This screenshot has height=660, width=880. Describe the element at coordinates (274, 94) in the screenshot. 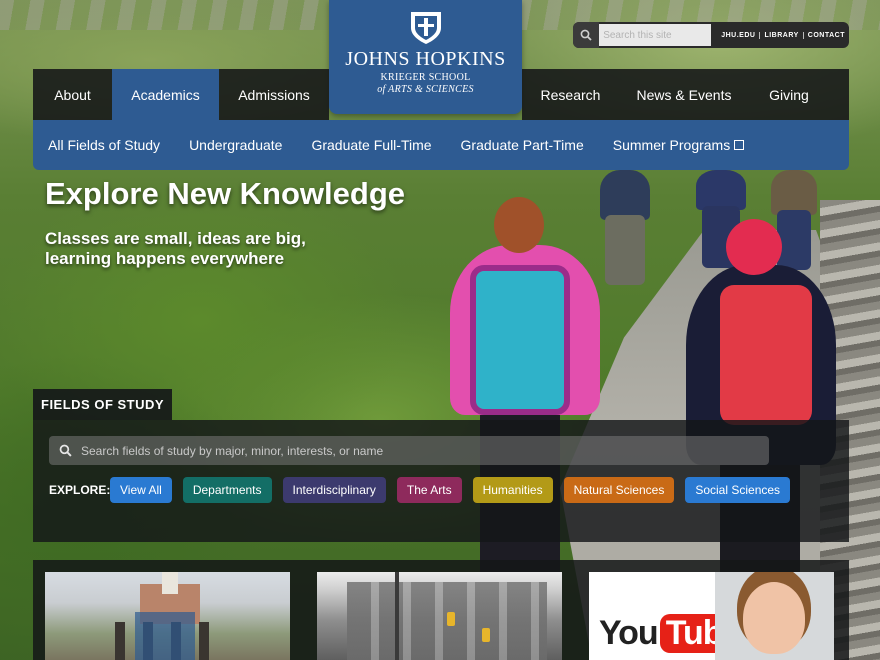

I see `nav-item-admissions: Admissions` at that location.